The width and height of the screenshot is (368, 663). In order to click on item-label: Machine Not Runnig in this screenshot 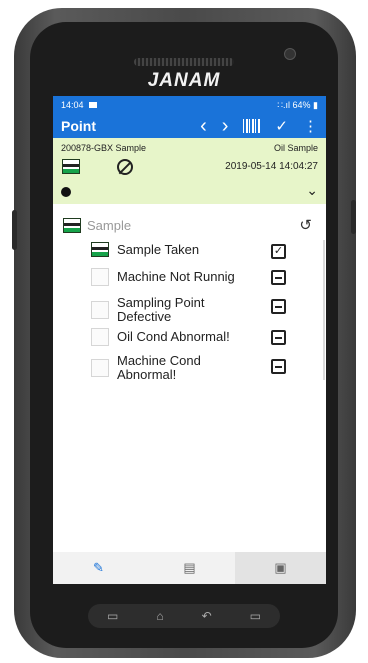, I will do `click(176, 276)`.